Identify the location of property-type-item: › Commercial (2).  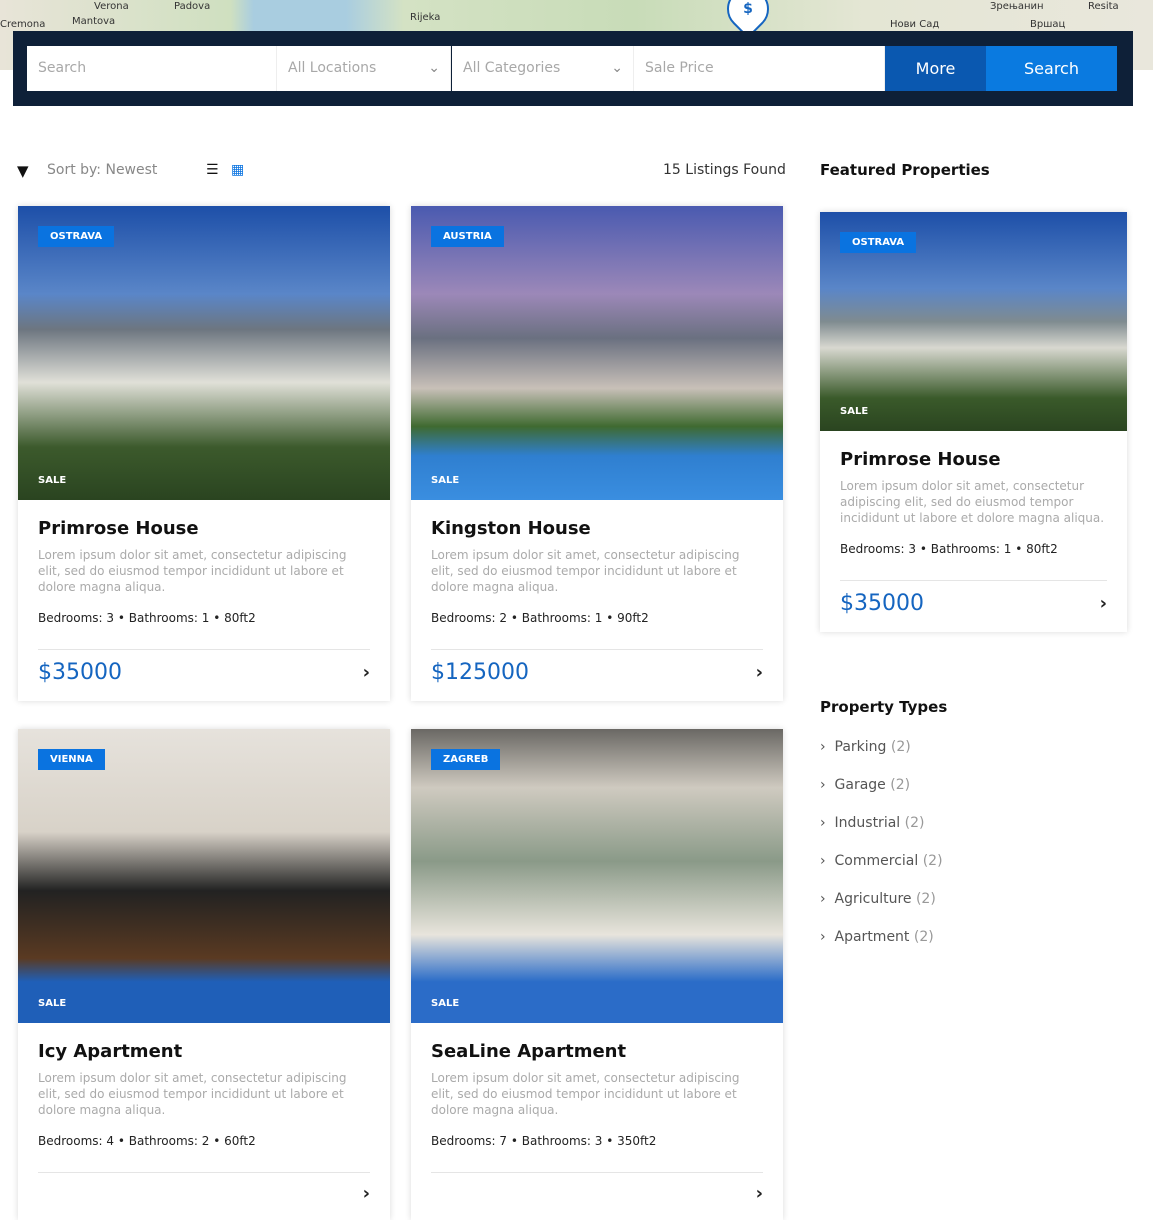
(881, 861).